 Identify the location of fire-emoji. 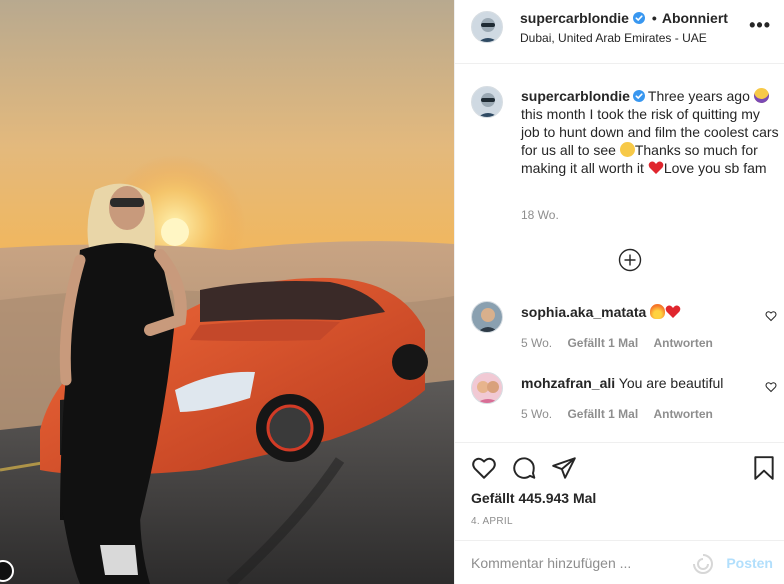
(658, 311).